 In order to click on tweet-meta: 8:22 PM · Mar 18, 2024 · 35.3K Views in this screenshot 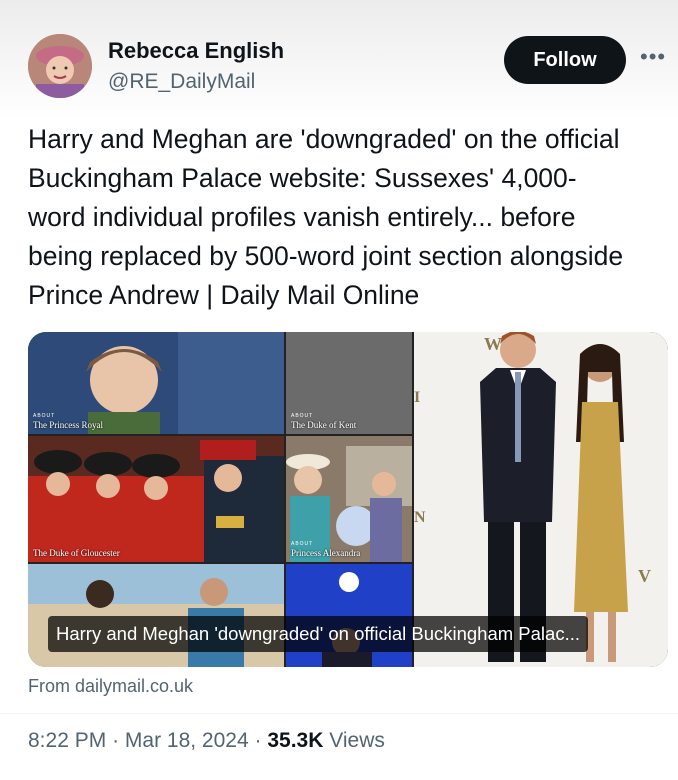, I will do `click(206, 741)`.